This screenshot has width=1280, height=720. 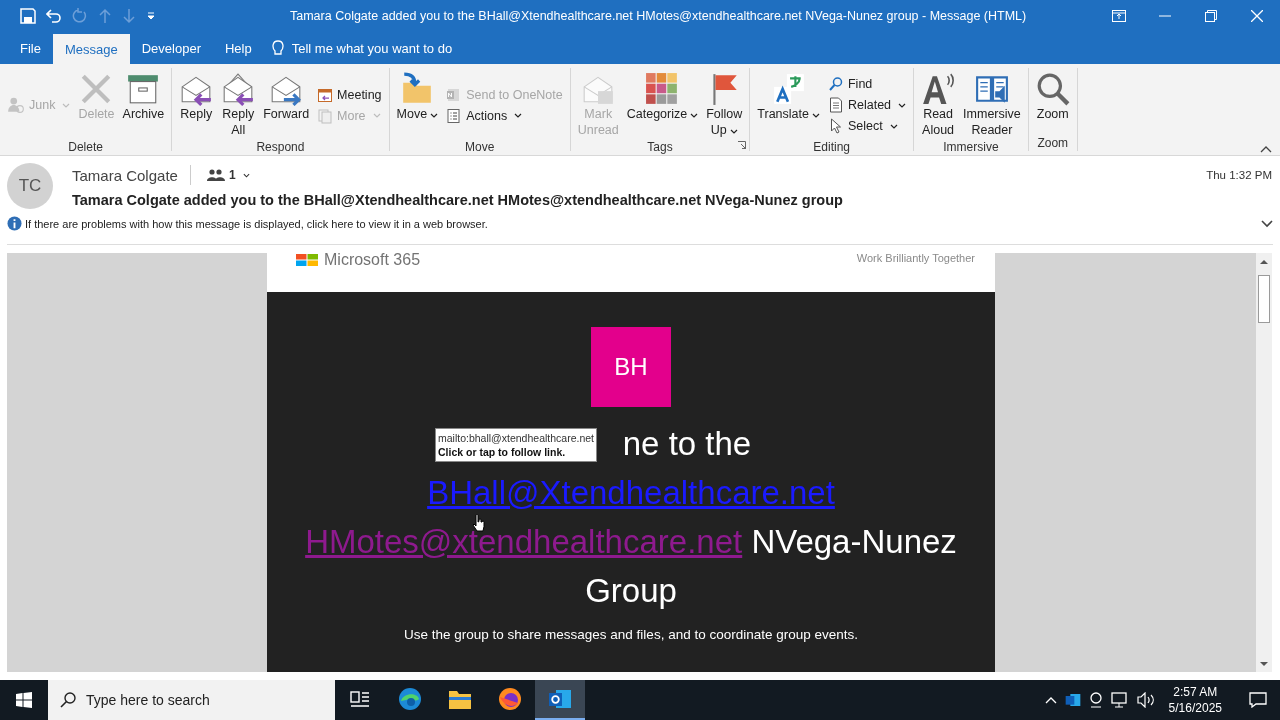 I want to click on ribbon-button: Reply, so click(x=196, y=97).